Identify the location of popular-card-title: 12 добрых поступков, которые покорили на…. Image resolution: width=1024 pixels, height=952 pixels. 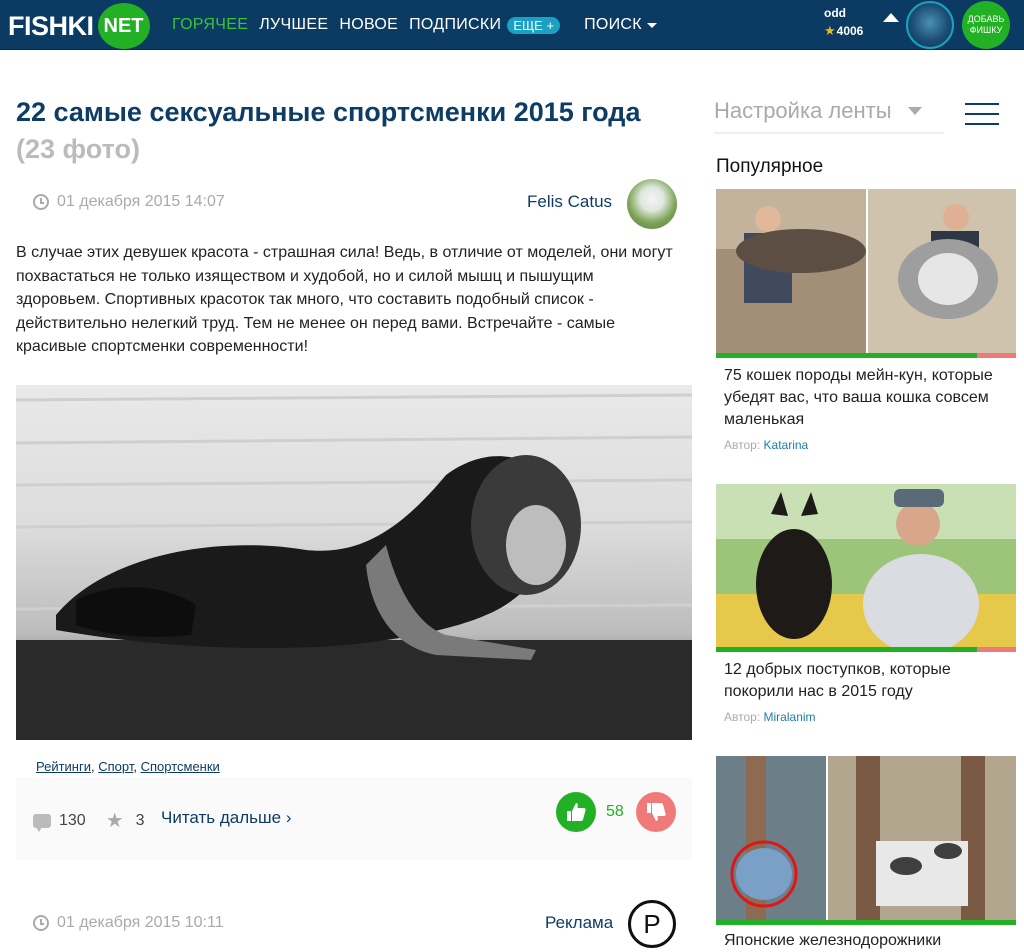
(869, 681).